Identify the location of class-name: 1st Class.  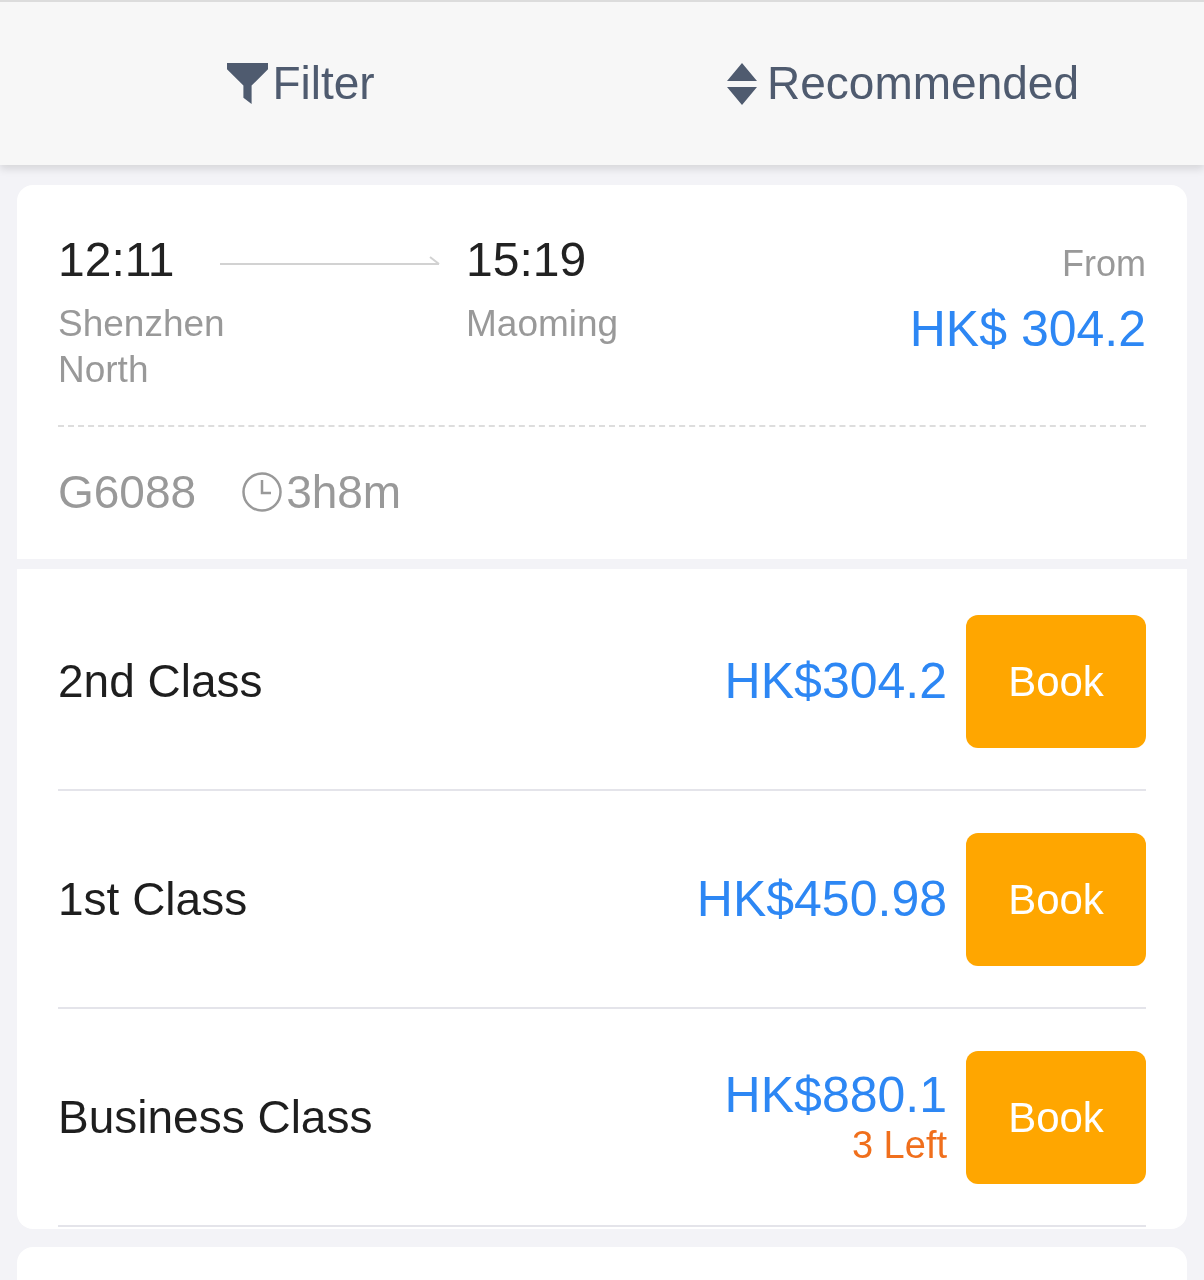
(153, 899).